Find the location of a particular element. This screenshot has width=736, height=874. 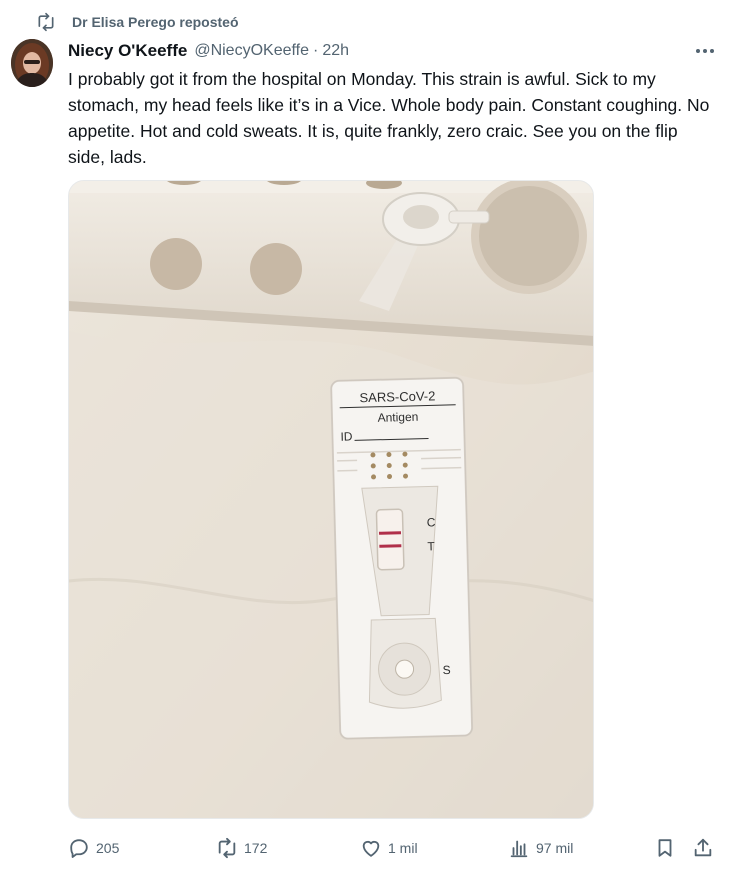

bookmark-button is located at coordinates (665, 848).